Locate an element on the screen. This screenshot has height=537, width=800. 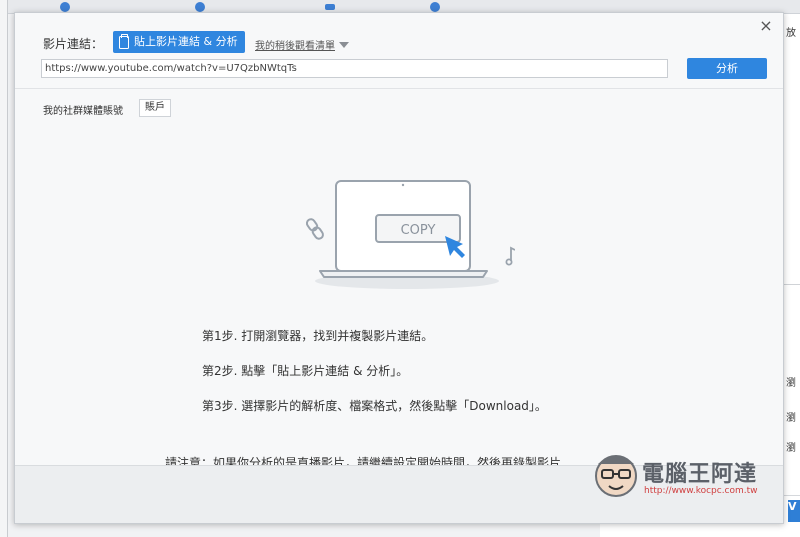
close-button: × is located at coordinates (766, 26).